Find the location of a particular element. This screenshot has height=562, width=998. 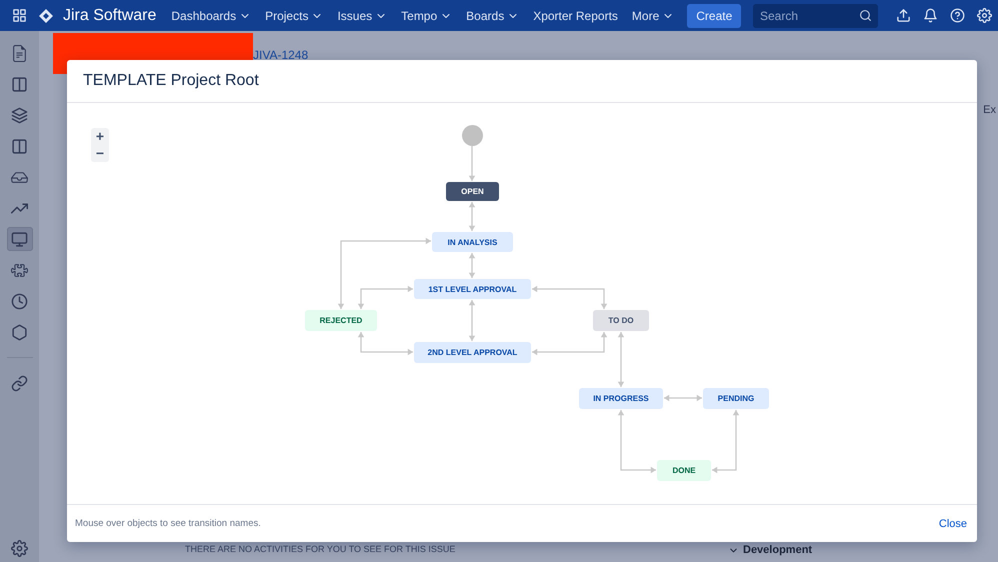

status-node: IN PROGRESS is located at coordinates (621, 398).